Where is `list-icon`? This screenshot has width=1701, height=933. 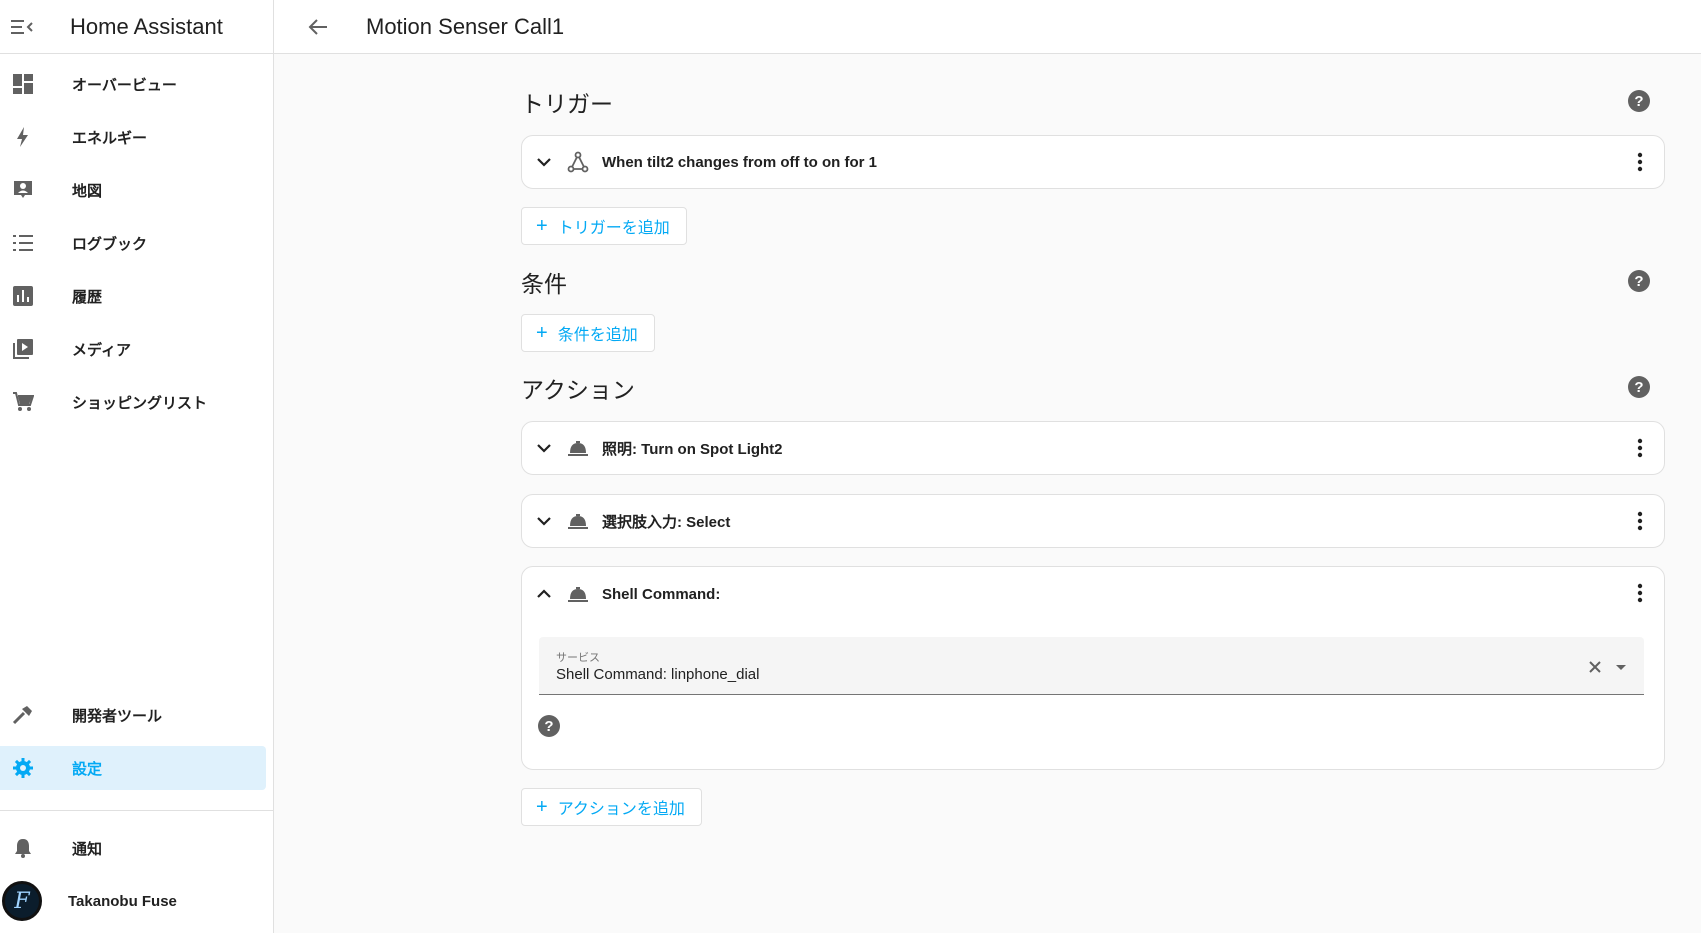
list-icon is located at coordinates (23, 243).